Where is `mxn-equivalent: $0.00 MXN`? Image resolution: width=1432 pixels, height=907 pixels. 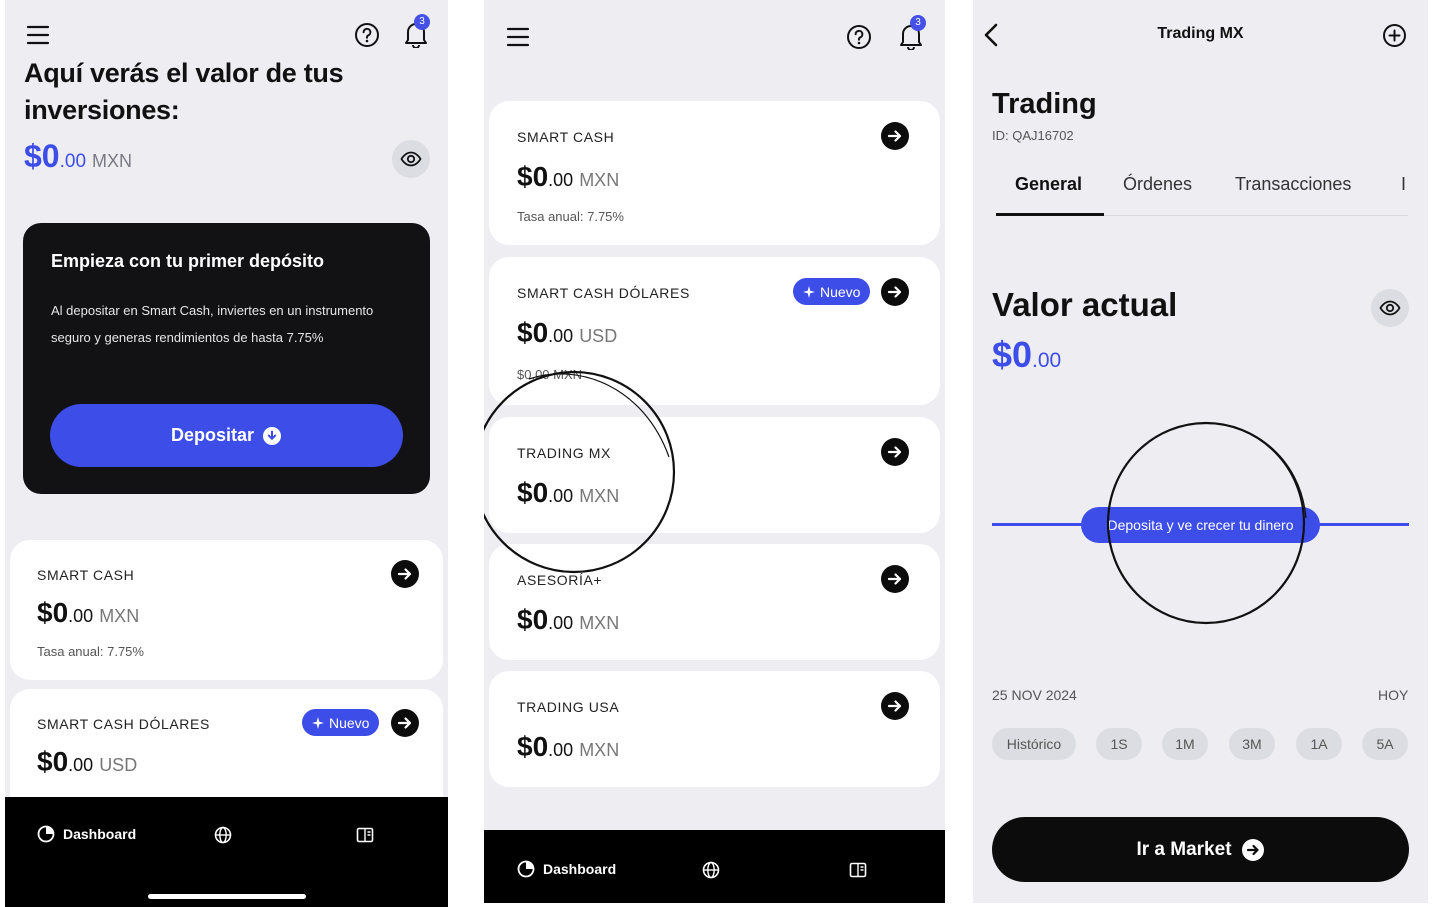
mxn-equivalent: $0.00 MXN is located at coordinates (550, 374).